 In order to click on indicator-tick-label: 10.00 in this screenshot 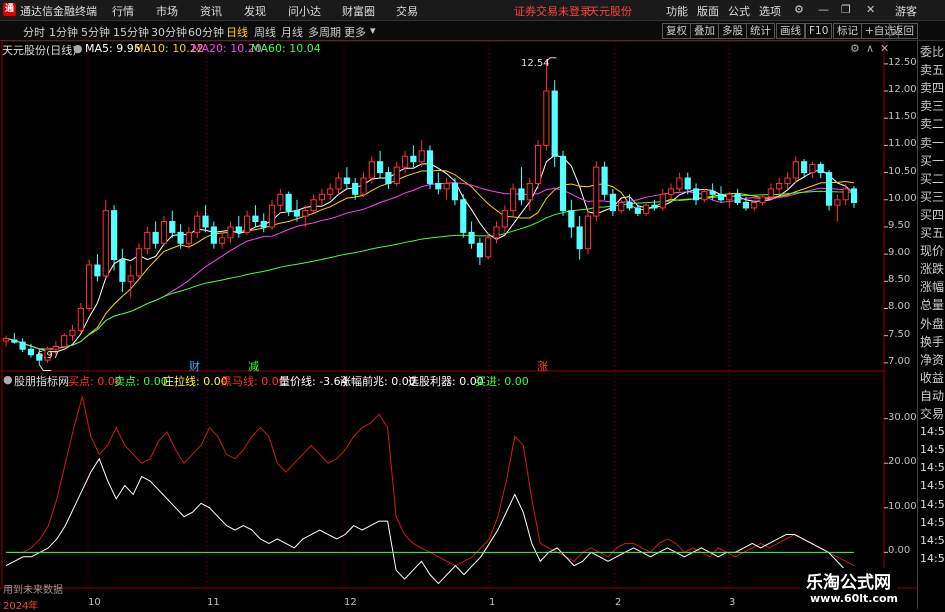, I will do `click(902, 506)`.